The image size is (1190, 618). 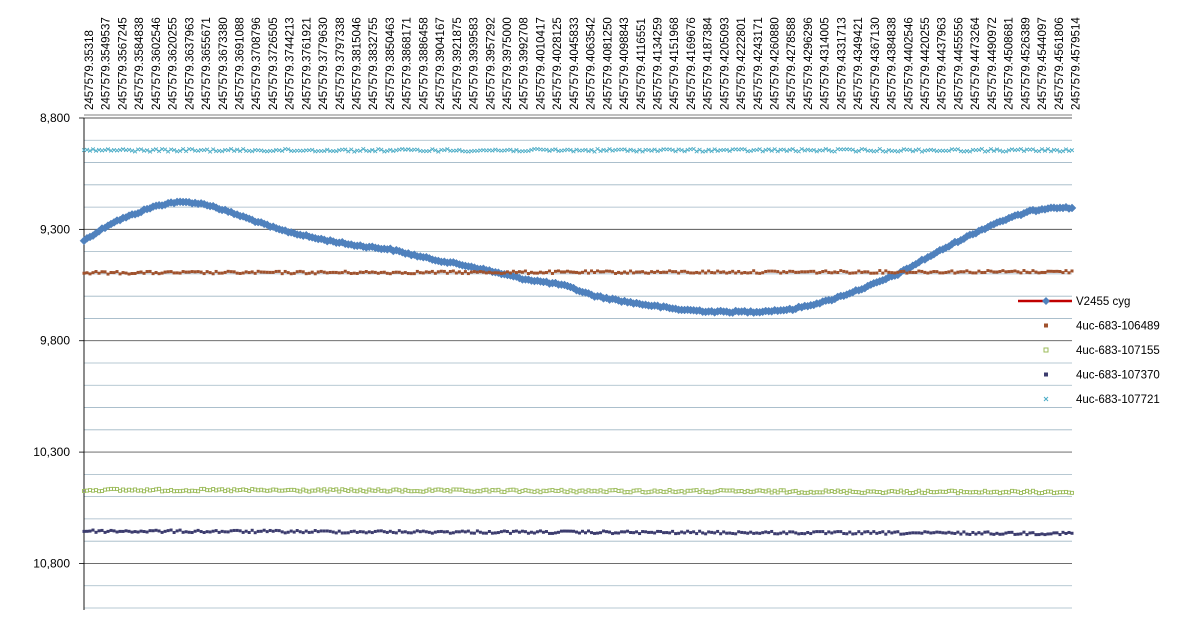 I want to click on x-tick-label: 2457579.3620255, so click(x=174, y=63).